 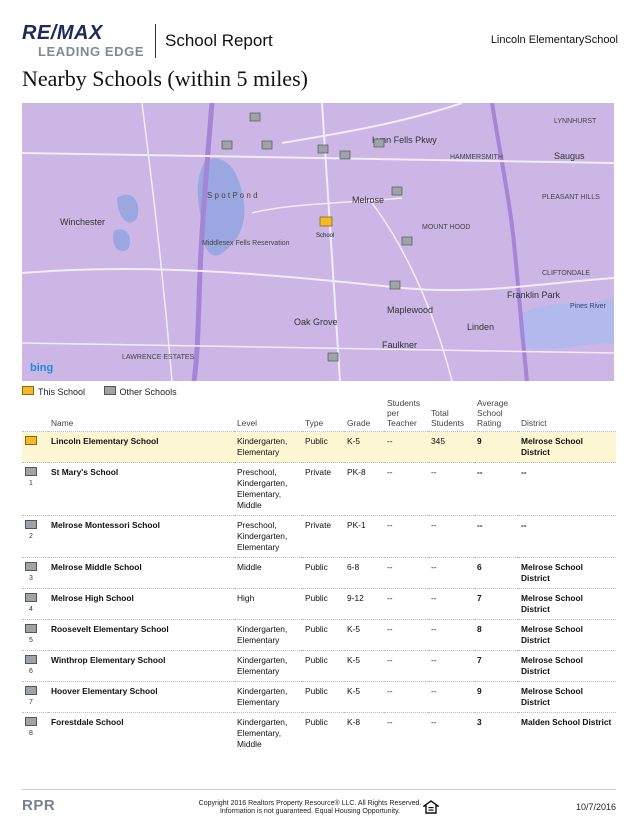 What do you see at coordinates (155, 41) in the screenshot?
I see `header-divider` at bounding box center [155, 41].